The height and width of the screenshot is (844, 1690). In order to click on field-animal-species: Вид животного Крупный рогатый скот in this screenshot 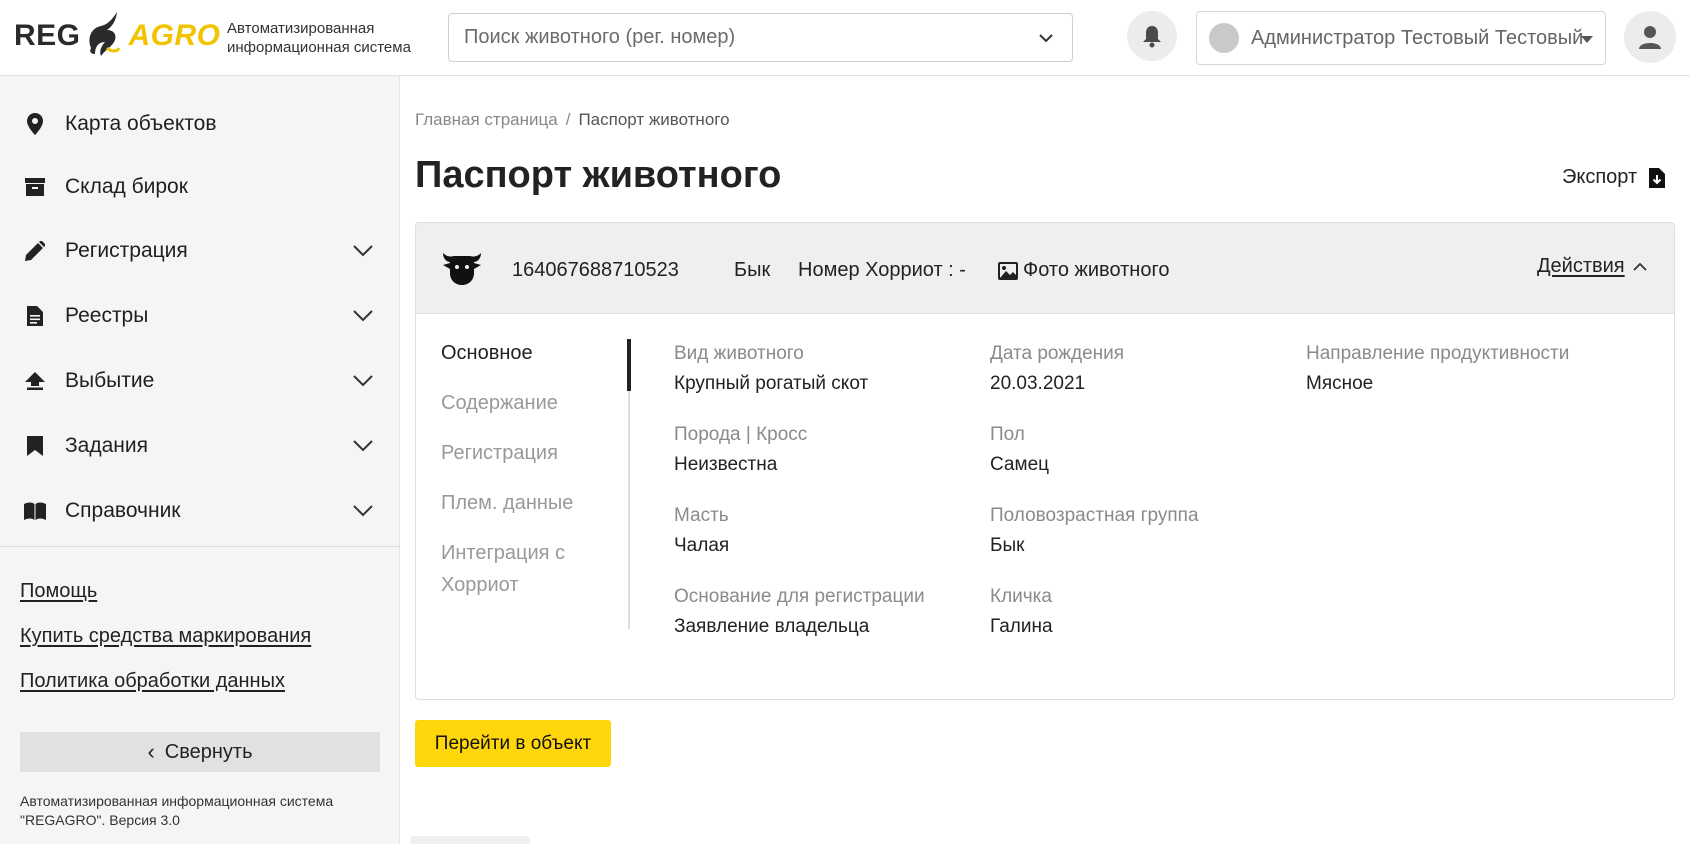, I will do `click(771, 369)`.